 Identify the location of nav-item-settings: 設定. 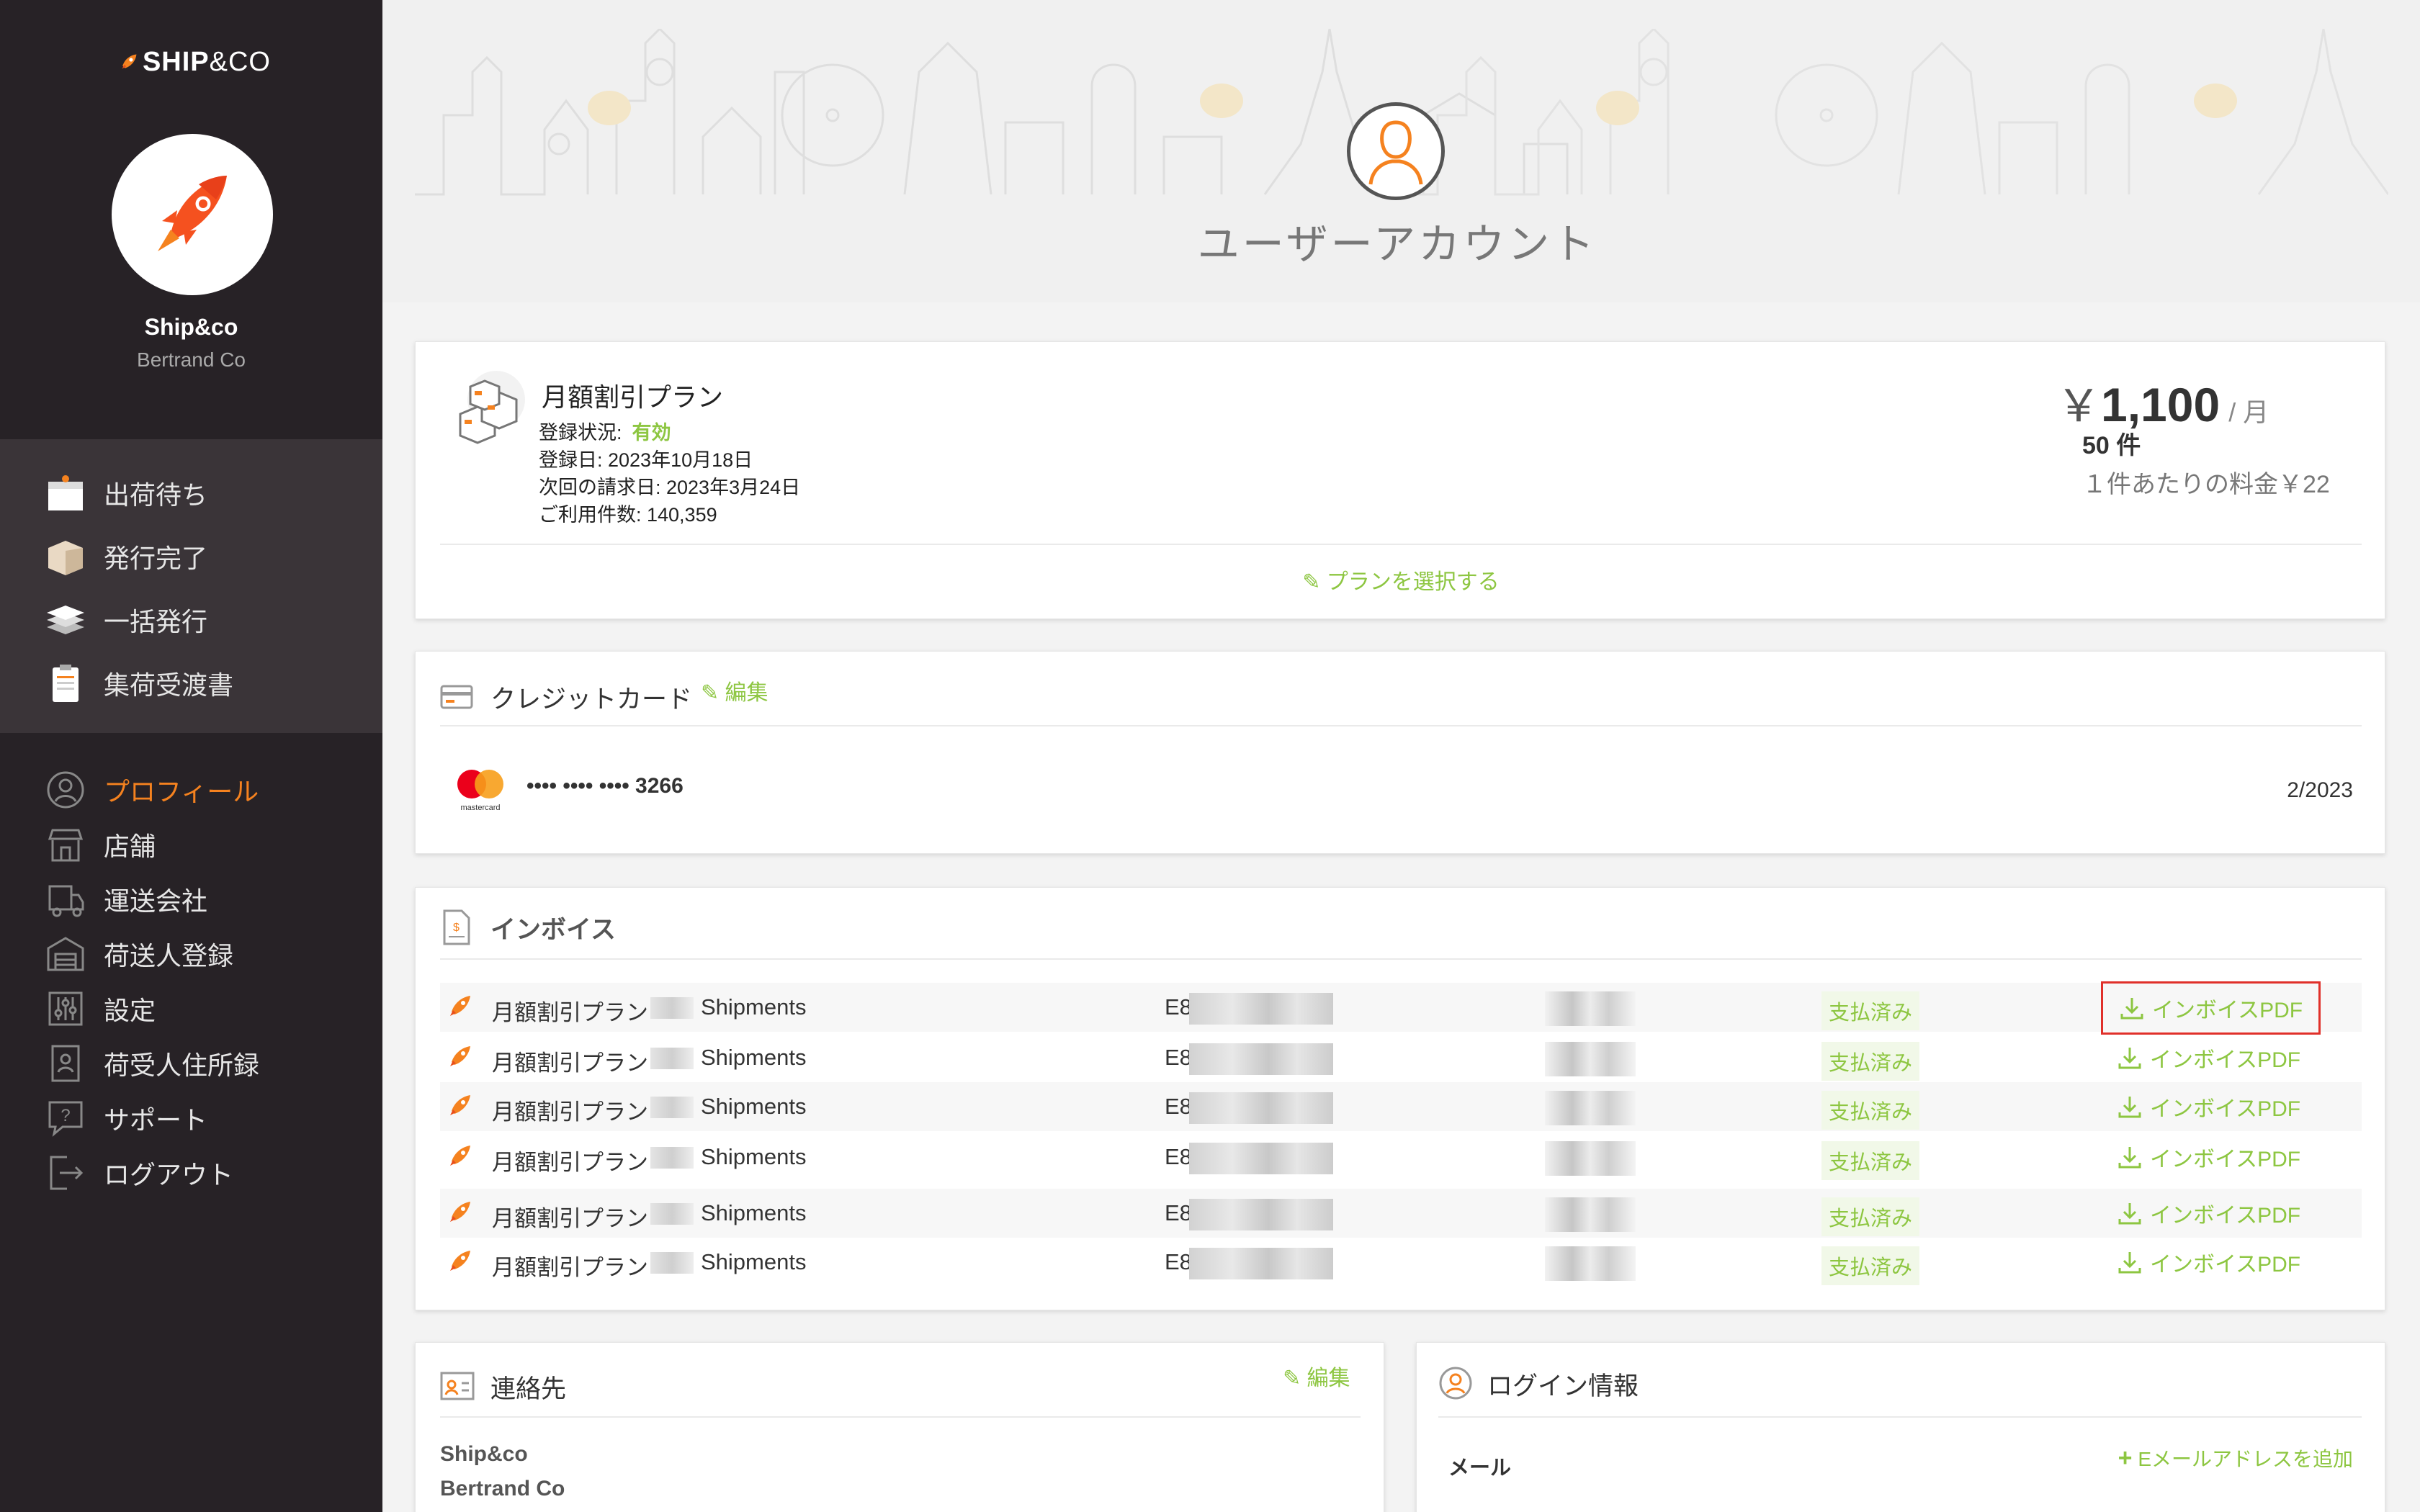
(98, 1009).